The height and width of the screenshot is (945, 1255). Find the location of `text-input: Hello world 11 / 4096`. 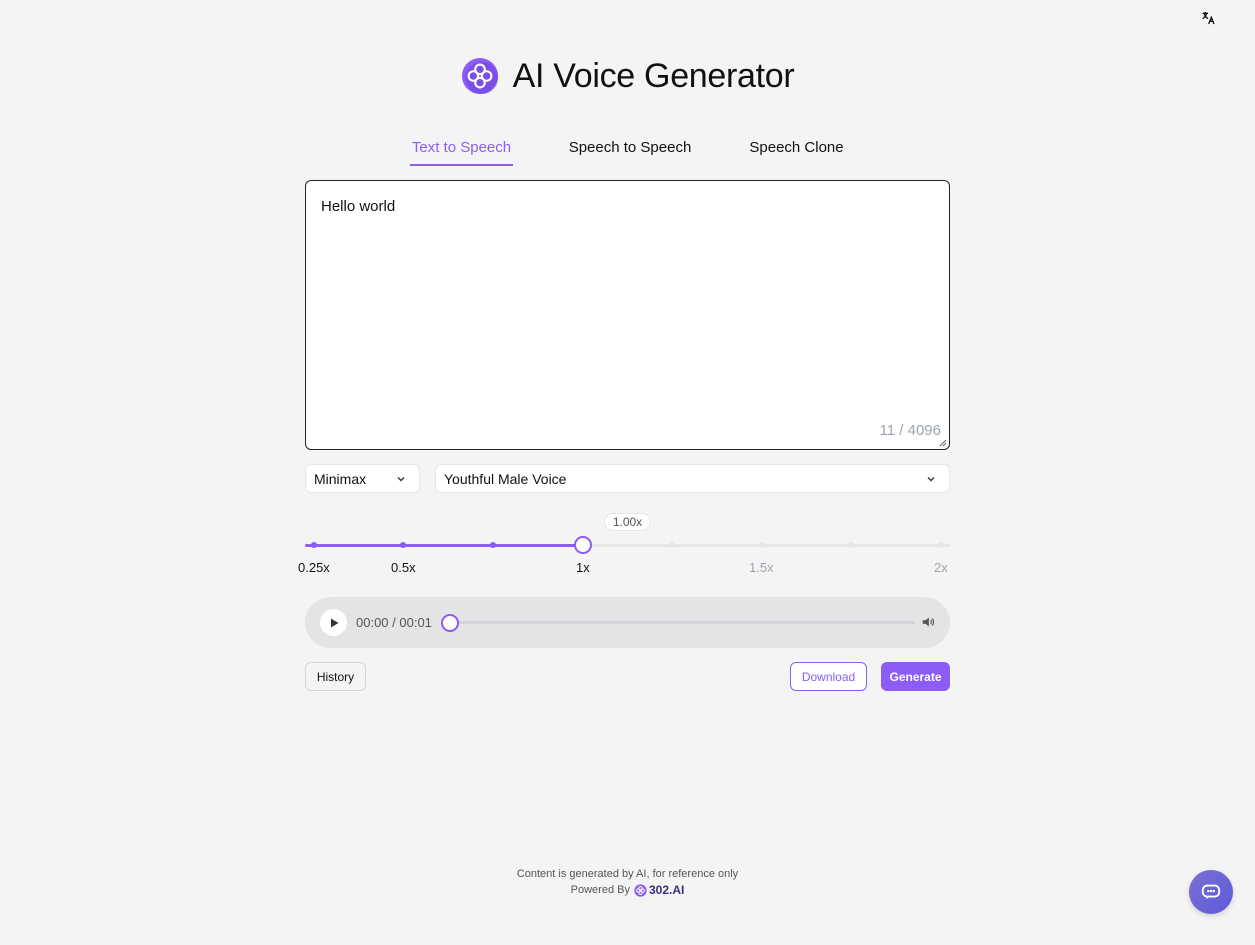

text-input: Hello world 11 / 4096 is located at coordinates (627, 315).